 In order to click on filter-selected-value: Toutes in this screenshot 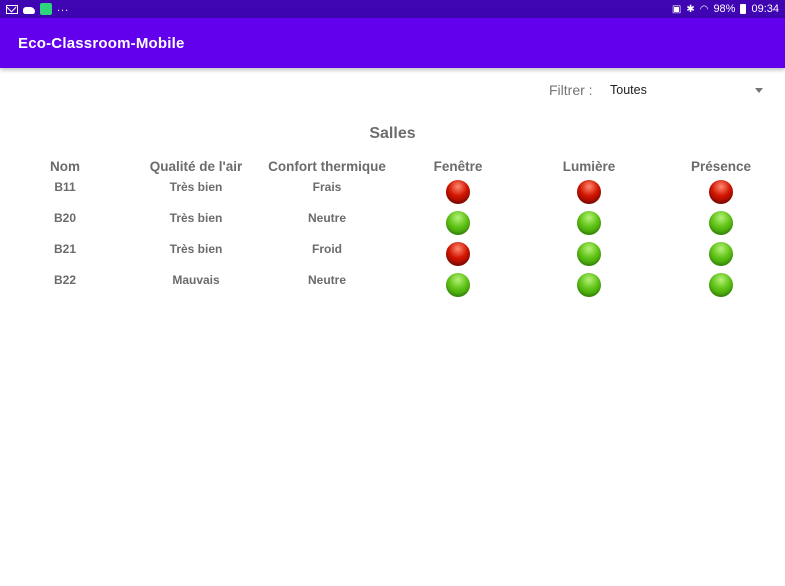, I will do `click(628, 90)`.